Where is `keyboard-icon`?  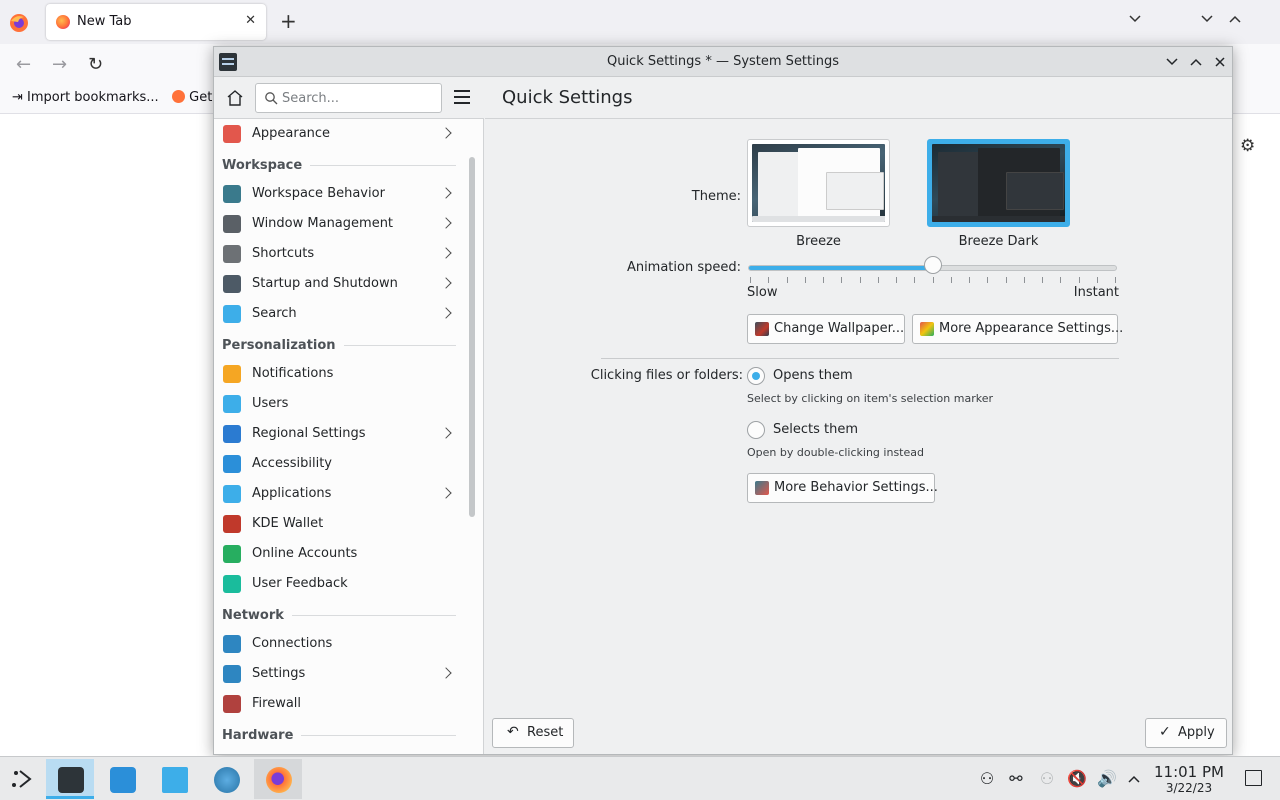
keyboard-icon is located at coordinates (232, 254).